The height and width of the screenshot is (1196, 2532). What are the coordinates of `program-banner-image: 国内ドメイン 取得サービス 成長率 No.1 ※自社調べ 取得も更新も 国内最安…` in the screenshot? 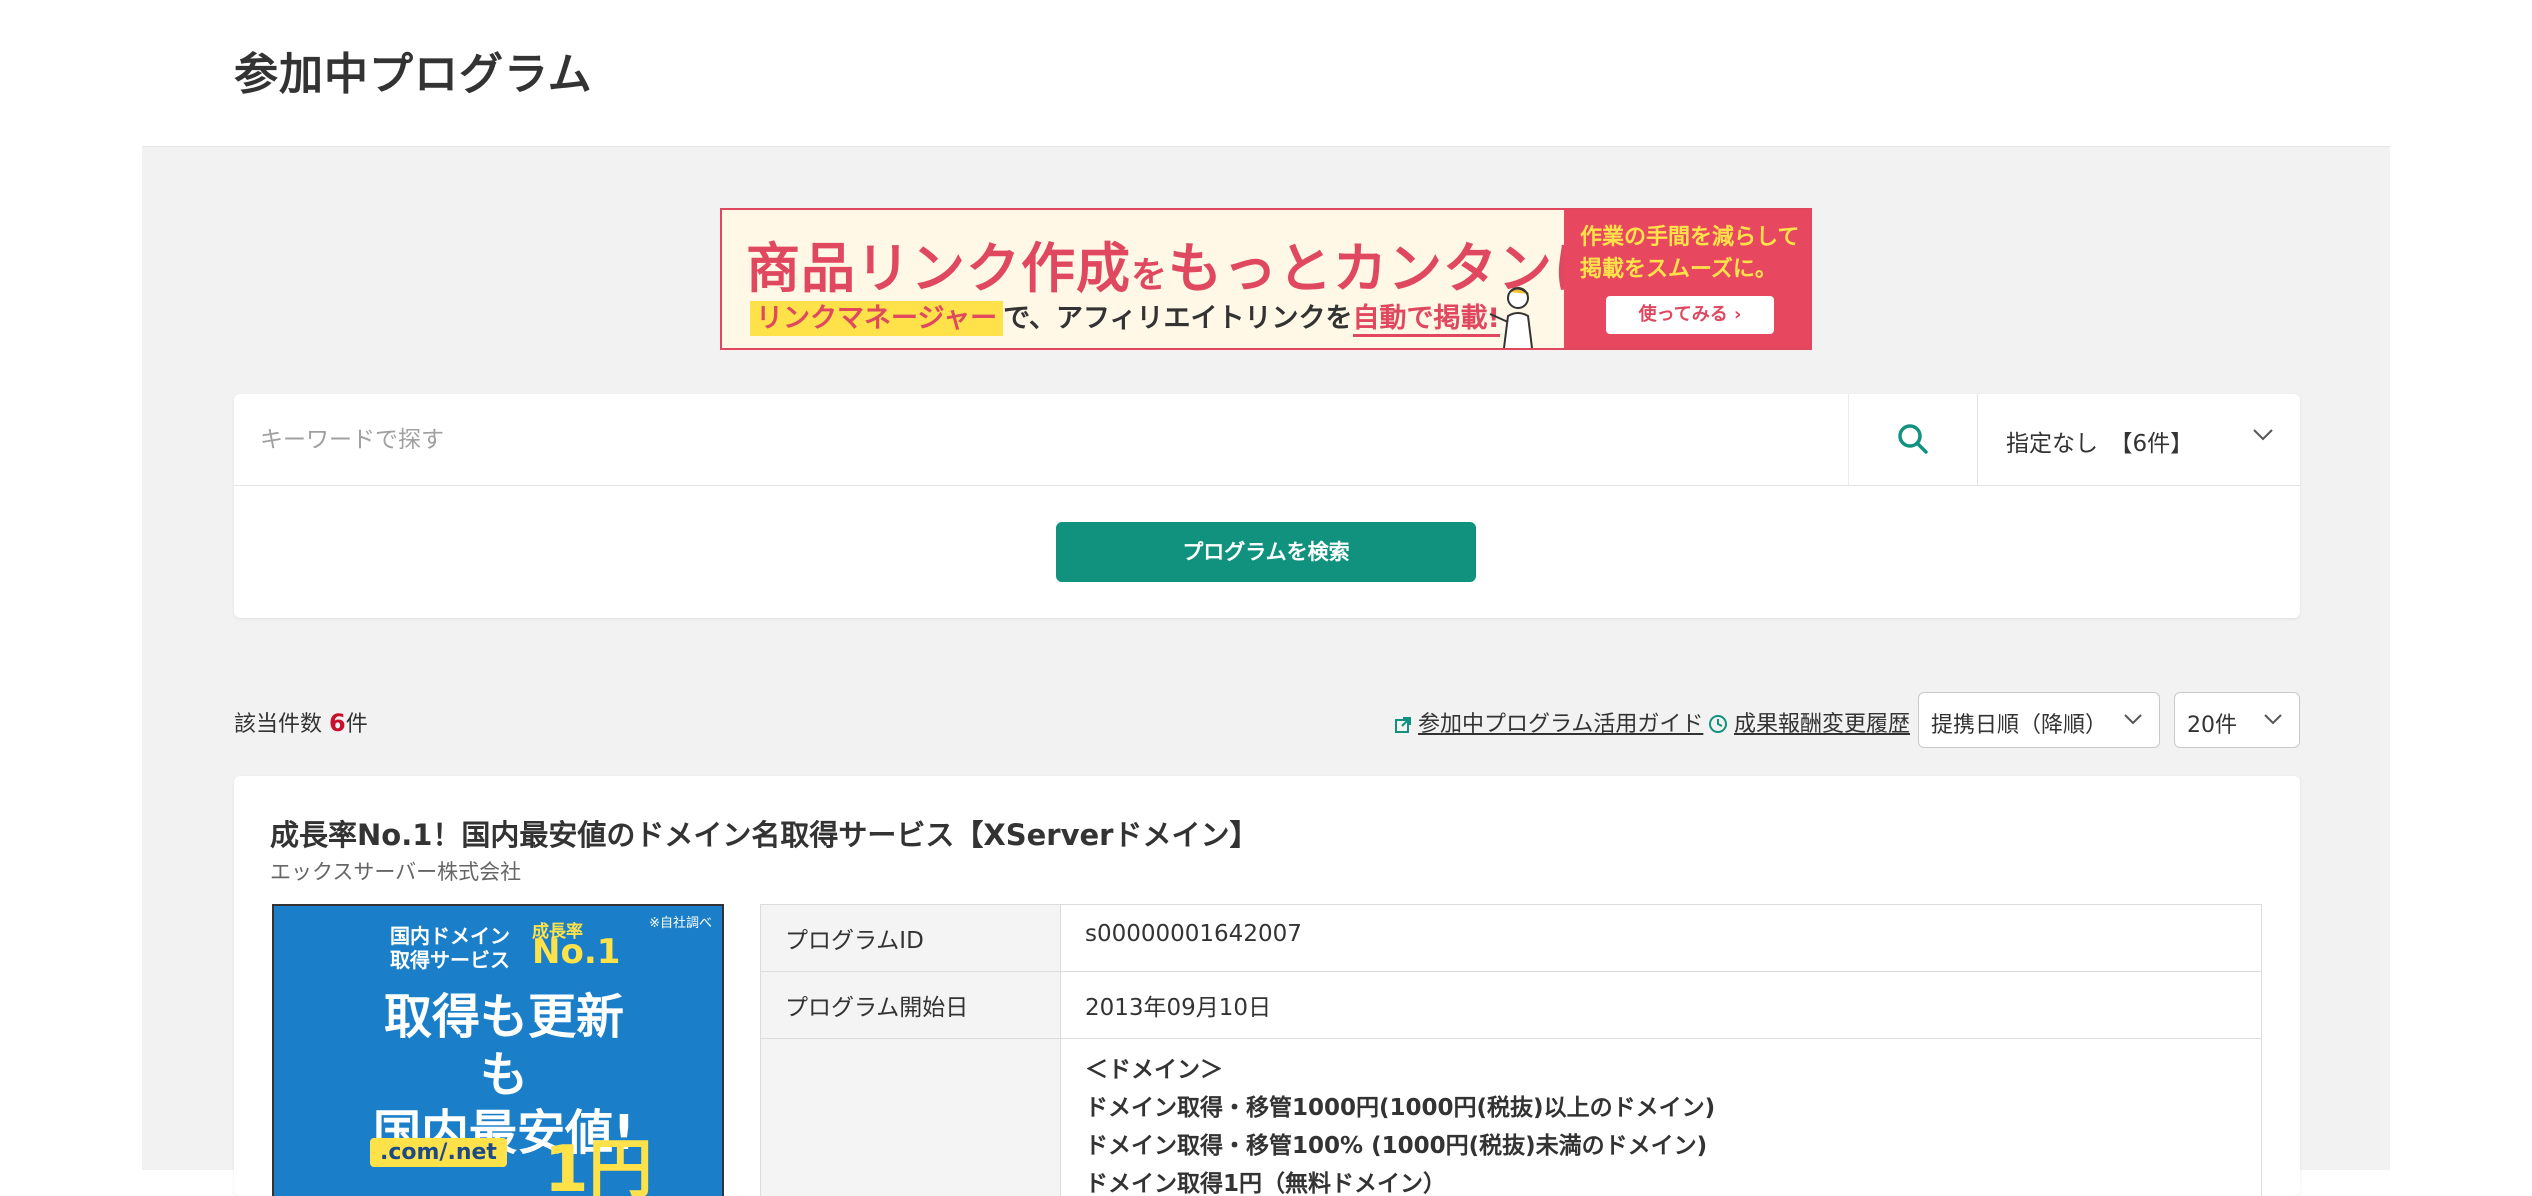 It's located at (498, 1050).